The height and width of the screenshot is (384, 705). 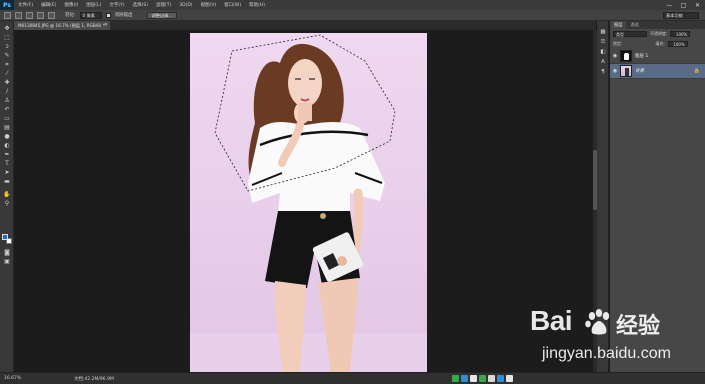 I want to click on document-tab-bar: M0130845.JPG @ 16.7% (图层 1, RGB/8) * ×, so click(x=305, y=25).